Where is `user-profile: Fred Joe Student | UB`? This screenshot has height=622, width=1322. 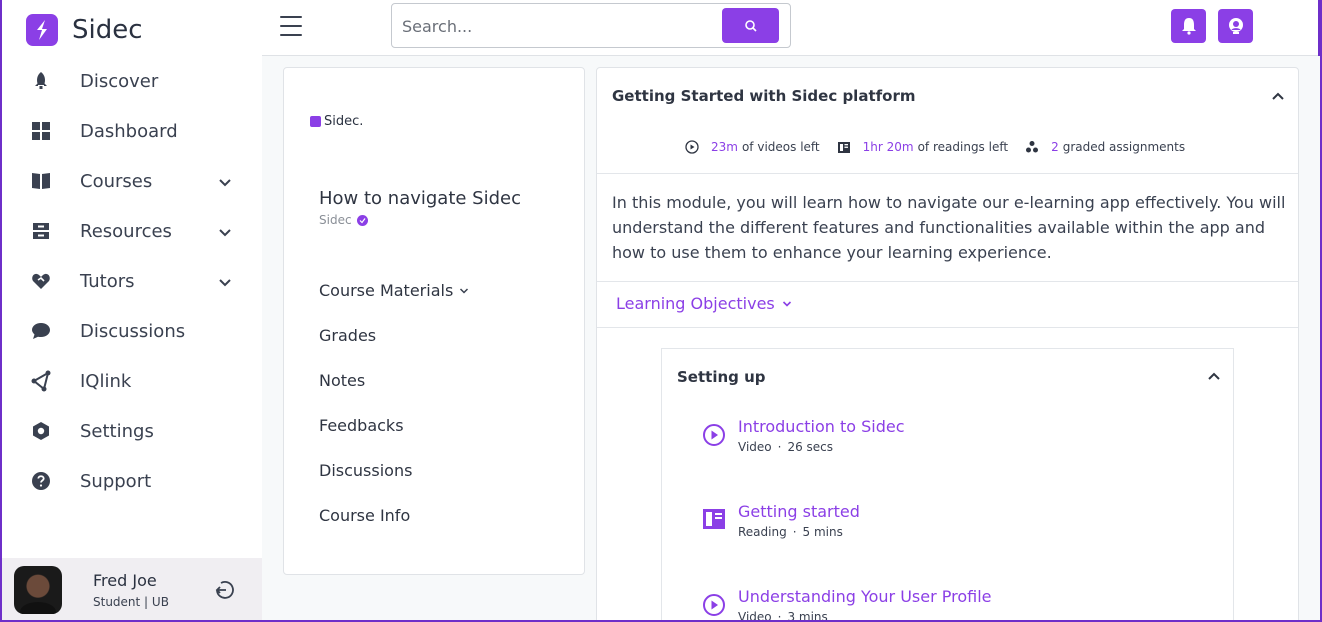 user-profile: Fred Joe Student | UB is located at coordinates (132, 589).